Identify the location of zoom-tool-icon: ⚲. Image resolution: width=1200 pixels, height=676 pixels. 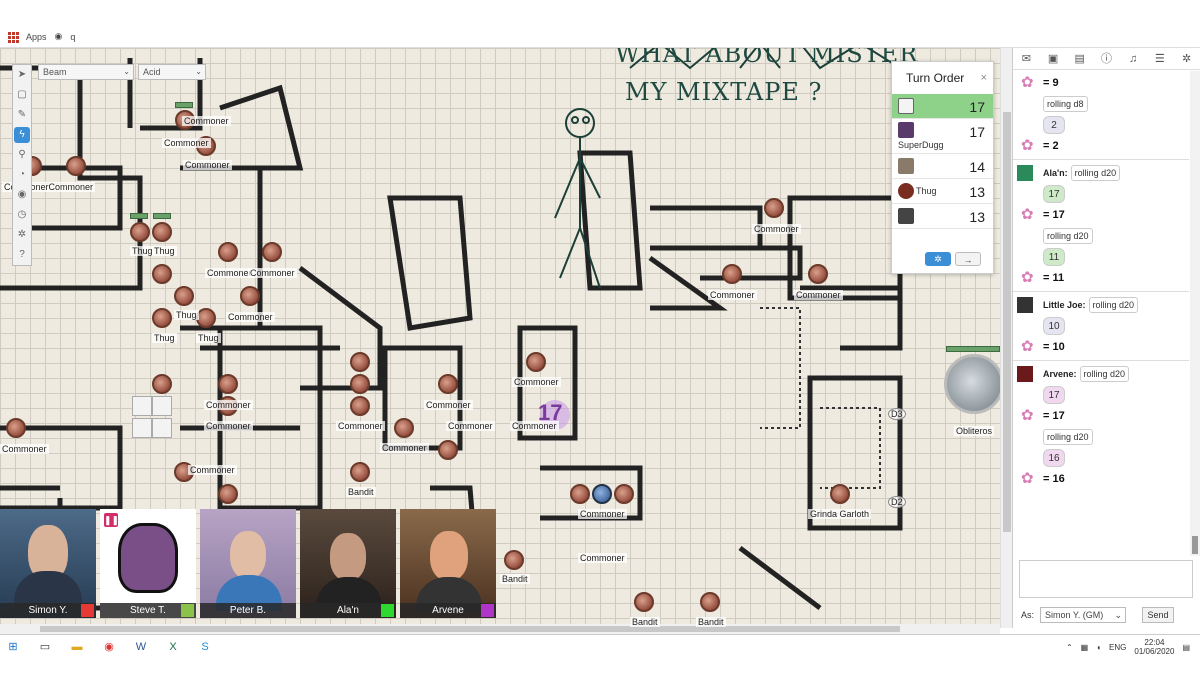
(22, 155).